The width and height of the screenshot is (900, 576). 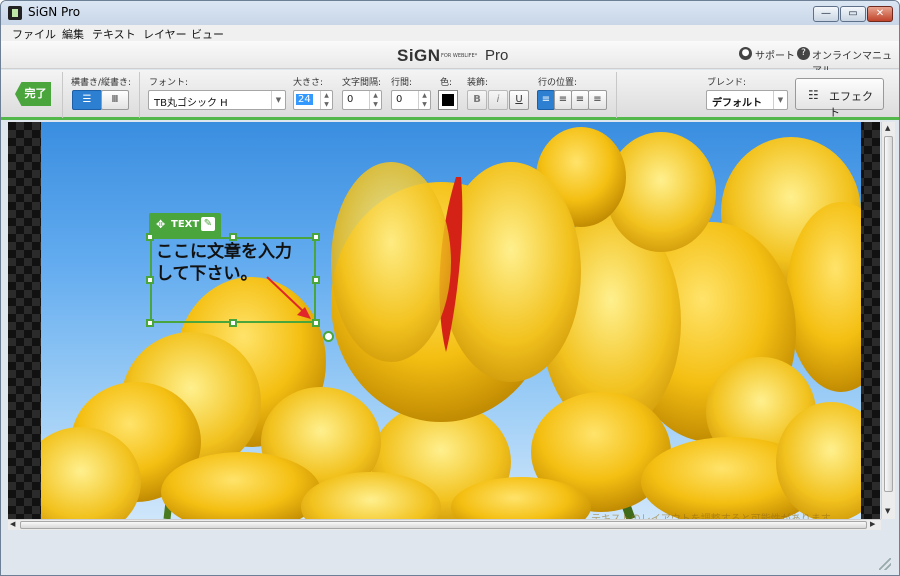 I want to click on sliders-icon: ☷, so click(x=813, y=95).